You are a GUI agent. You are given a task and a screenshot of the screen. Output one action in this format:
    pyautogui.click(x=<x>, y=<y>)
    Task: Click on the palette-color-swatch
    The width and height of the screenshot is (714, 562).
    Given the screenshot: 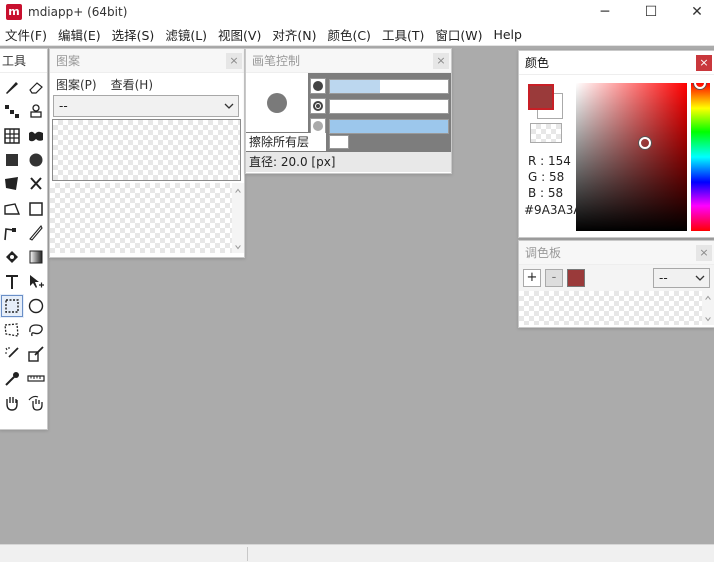 What is the action you would take?
    pyautogui.click(x=576, y=278)
    